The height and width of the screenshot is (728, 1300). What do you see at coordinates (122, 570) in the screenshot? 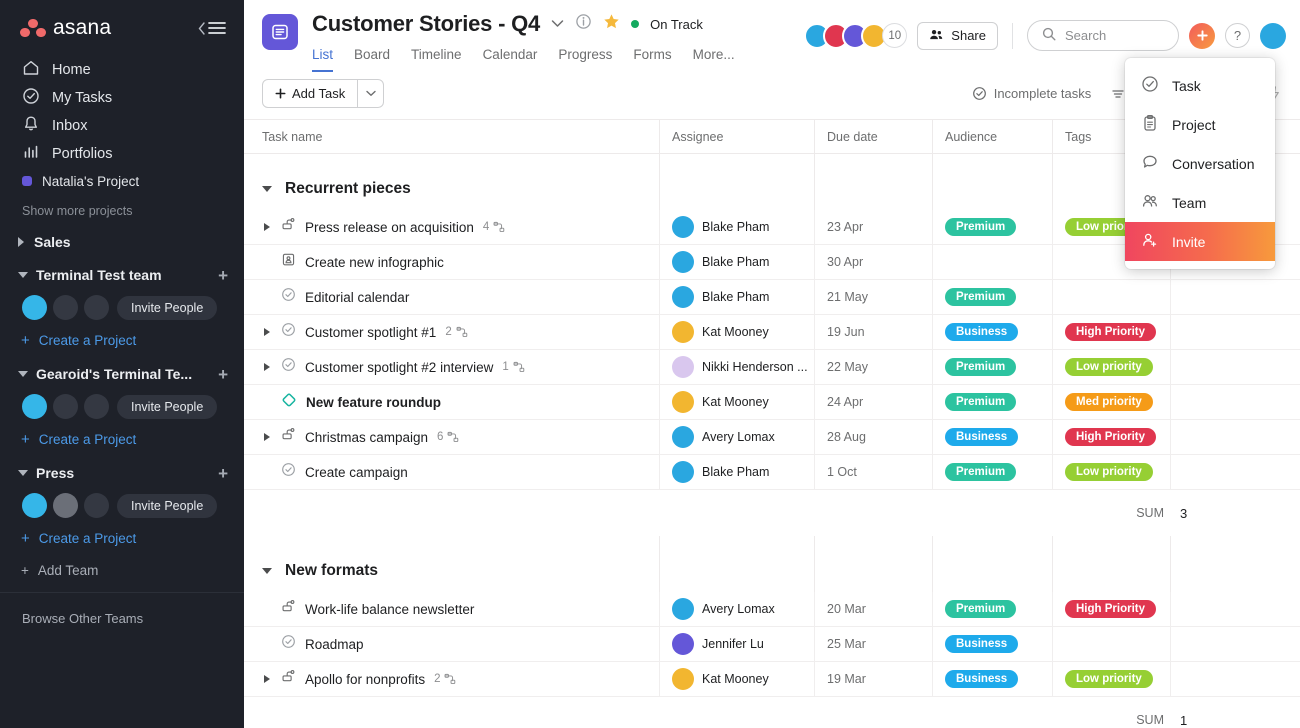
I see `add-team-button: + Add Team` at bounding box center [122, 570].